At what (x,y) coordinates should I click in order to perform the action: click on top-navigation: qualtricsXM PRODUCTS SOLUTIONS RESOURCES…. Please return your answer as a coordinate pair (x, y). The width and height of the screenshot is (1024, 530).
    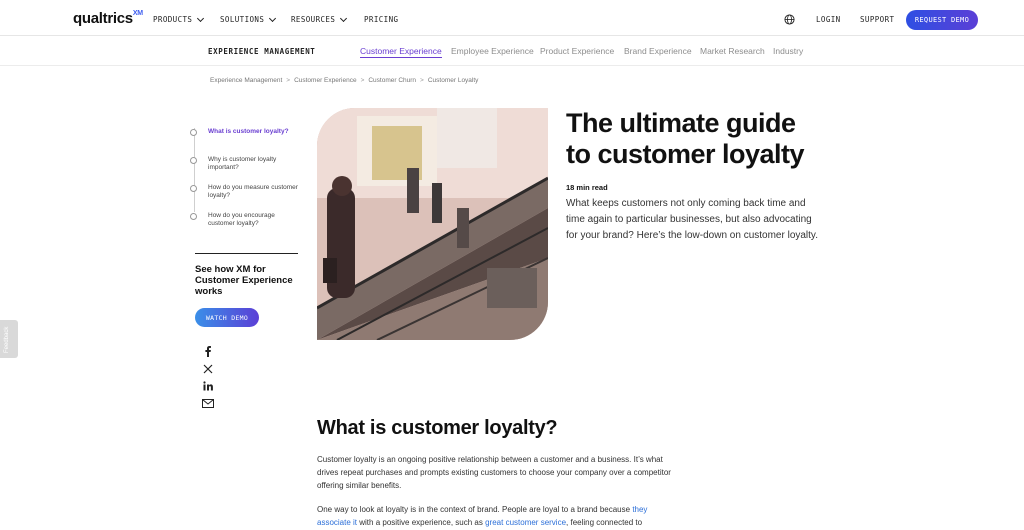
    Looking at the image, I should click on (512, 18).